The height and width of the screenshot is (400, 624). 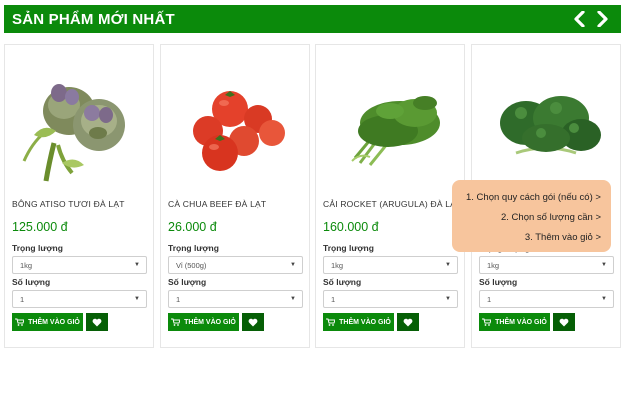 What do you see at coordinates (192, 227) in the screenshot?
I see `product-price: 26.000 đ` at bounding box center [192, 227].